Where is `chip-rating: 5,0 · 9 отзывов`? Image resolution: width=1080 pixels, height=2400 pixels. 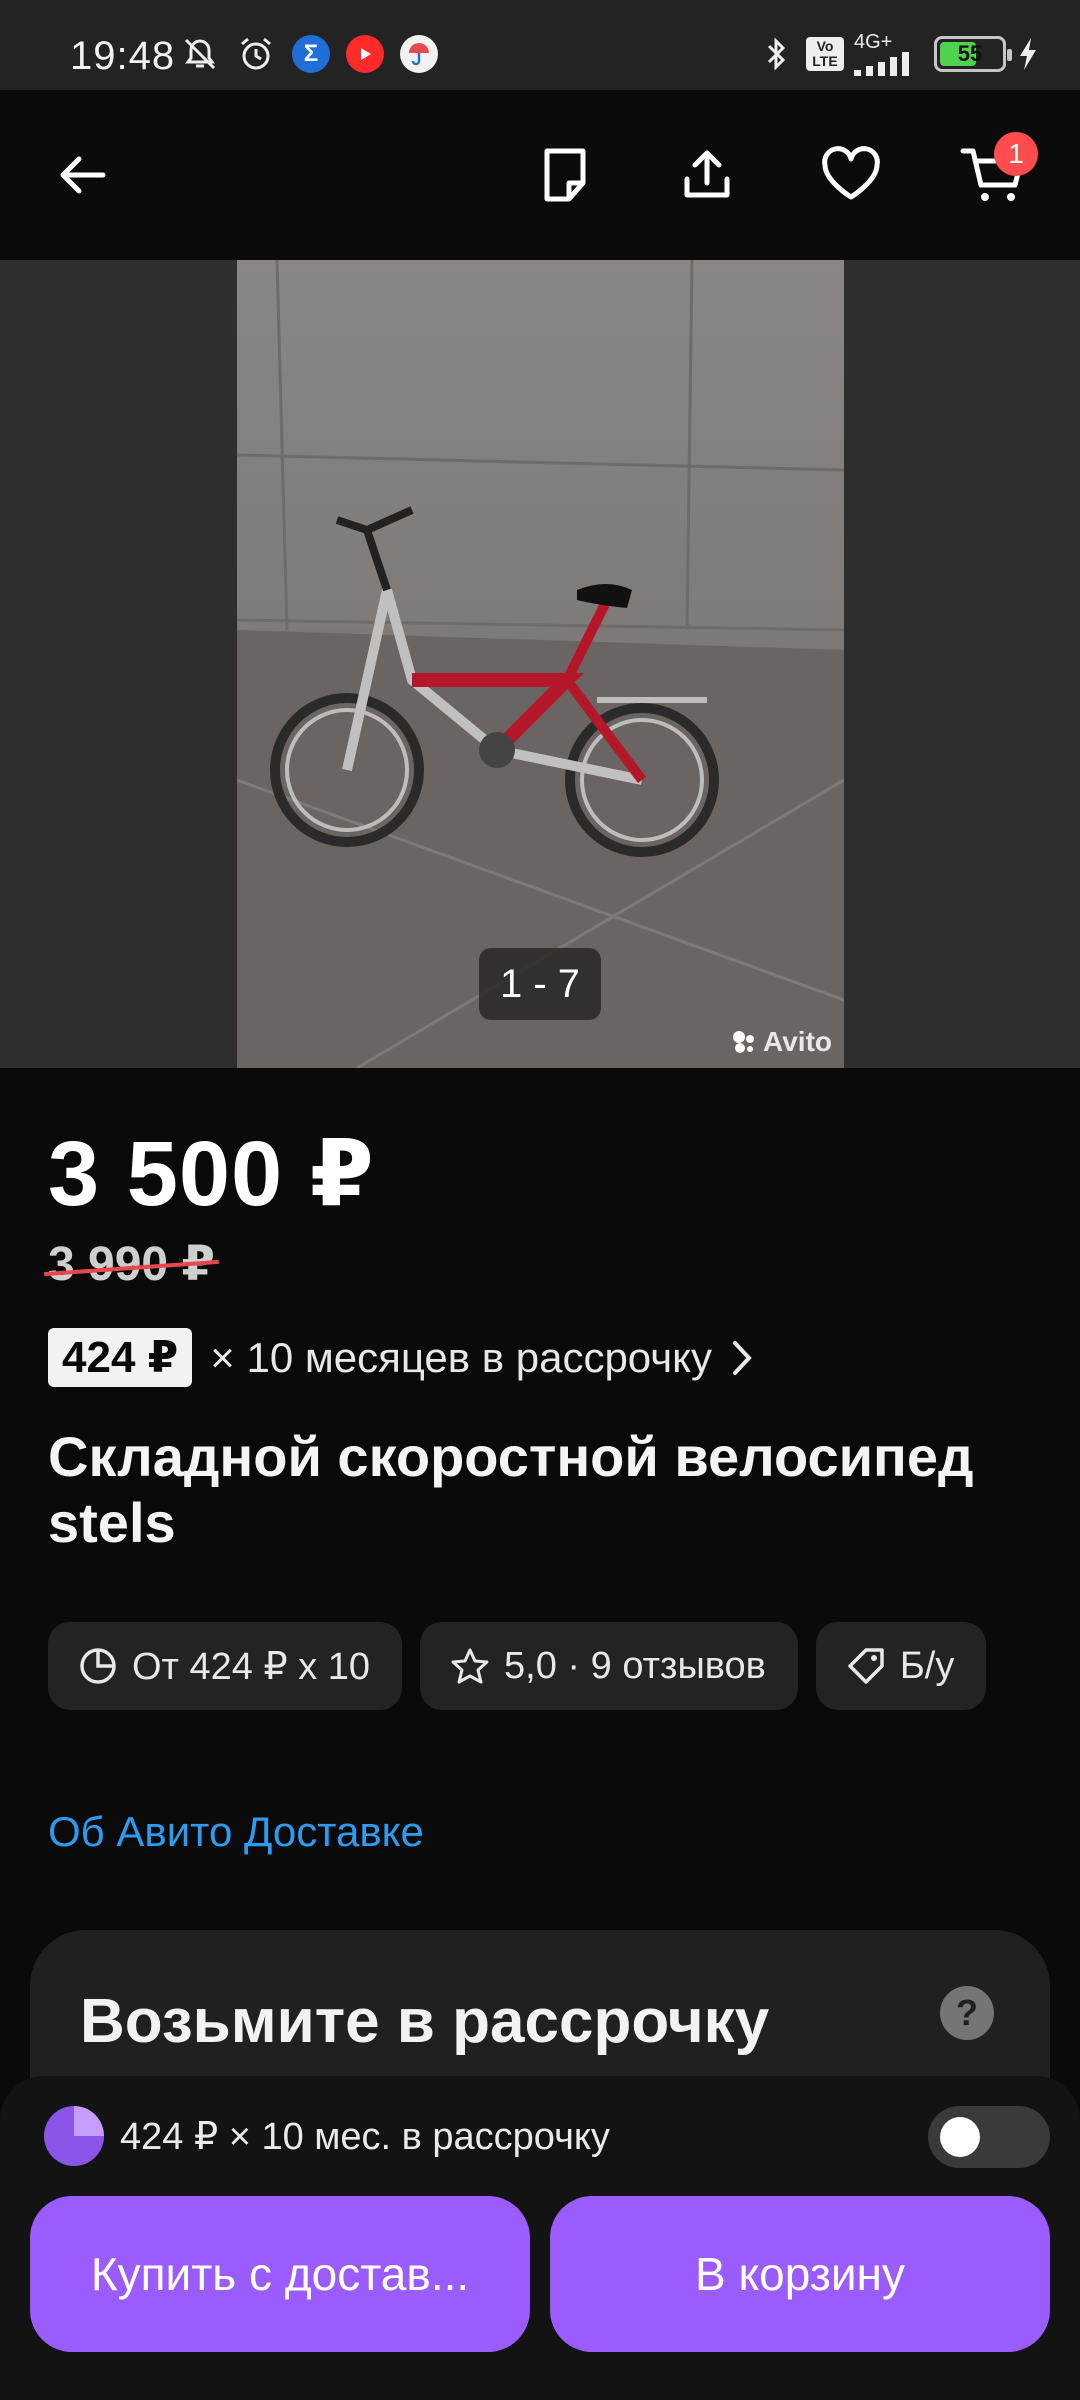 chip-rating: 5,0 · 9 отзывов is located at coordinates (609, 1666).